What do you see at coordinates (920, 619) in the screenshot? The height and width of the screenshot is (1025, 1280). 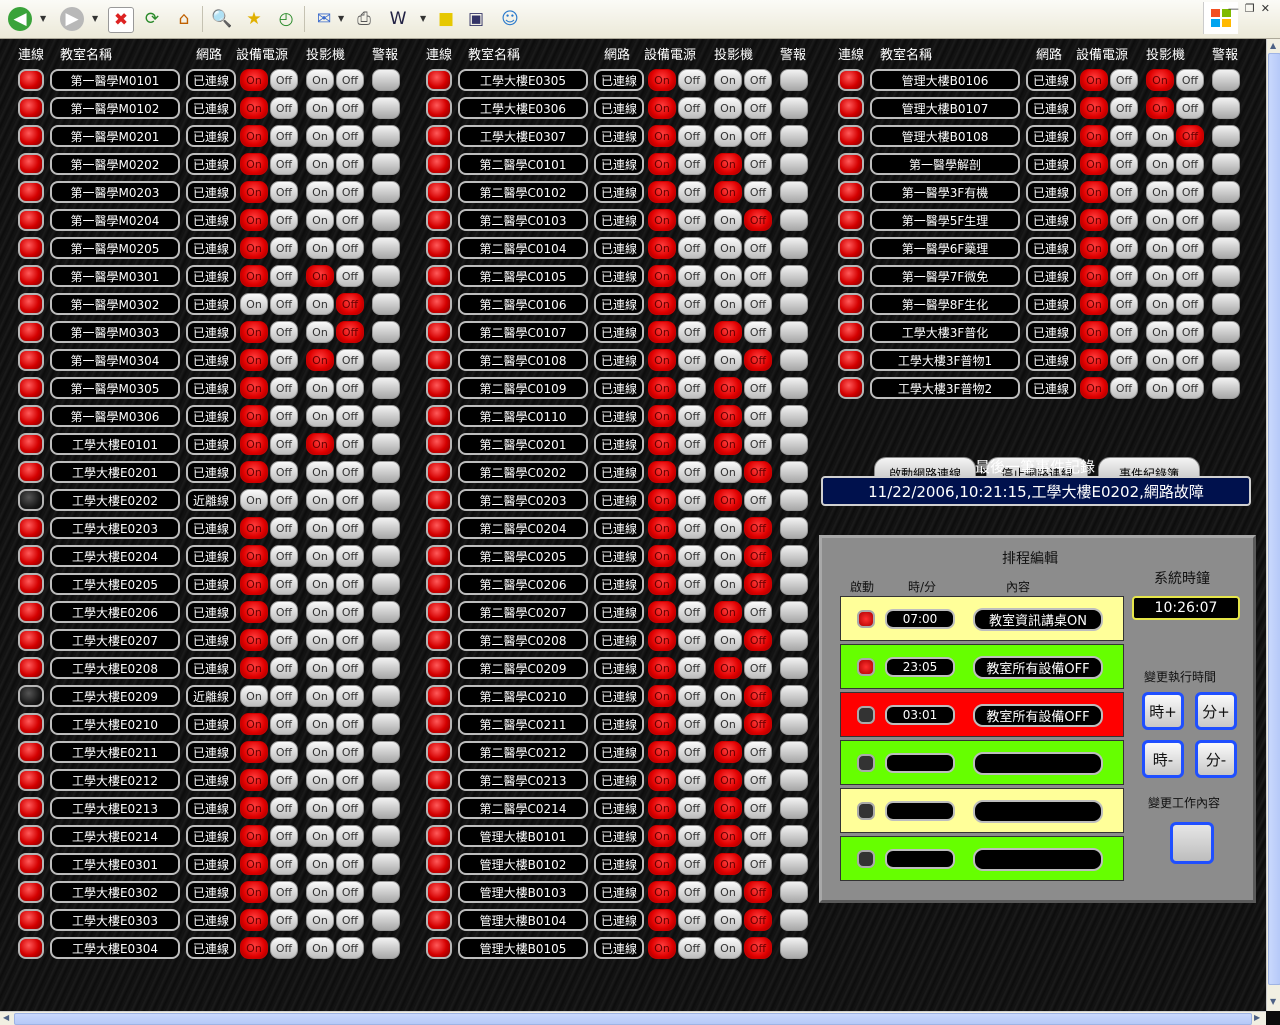 I see `schedule-time-field: 07:00` at bounding box center [920, 619].